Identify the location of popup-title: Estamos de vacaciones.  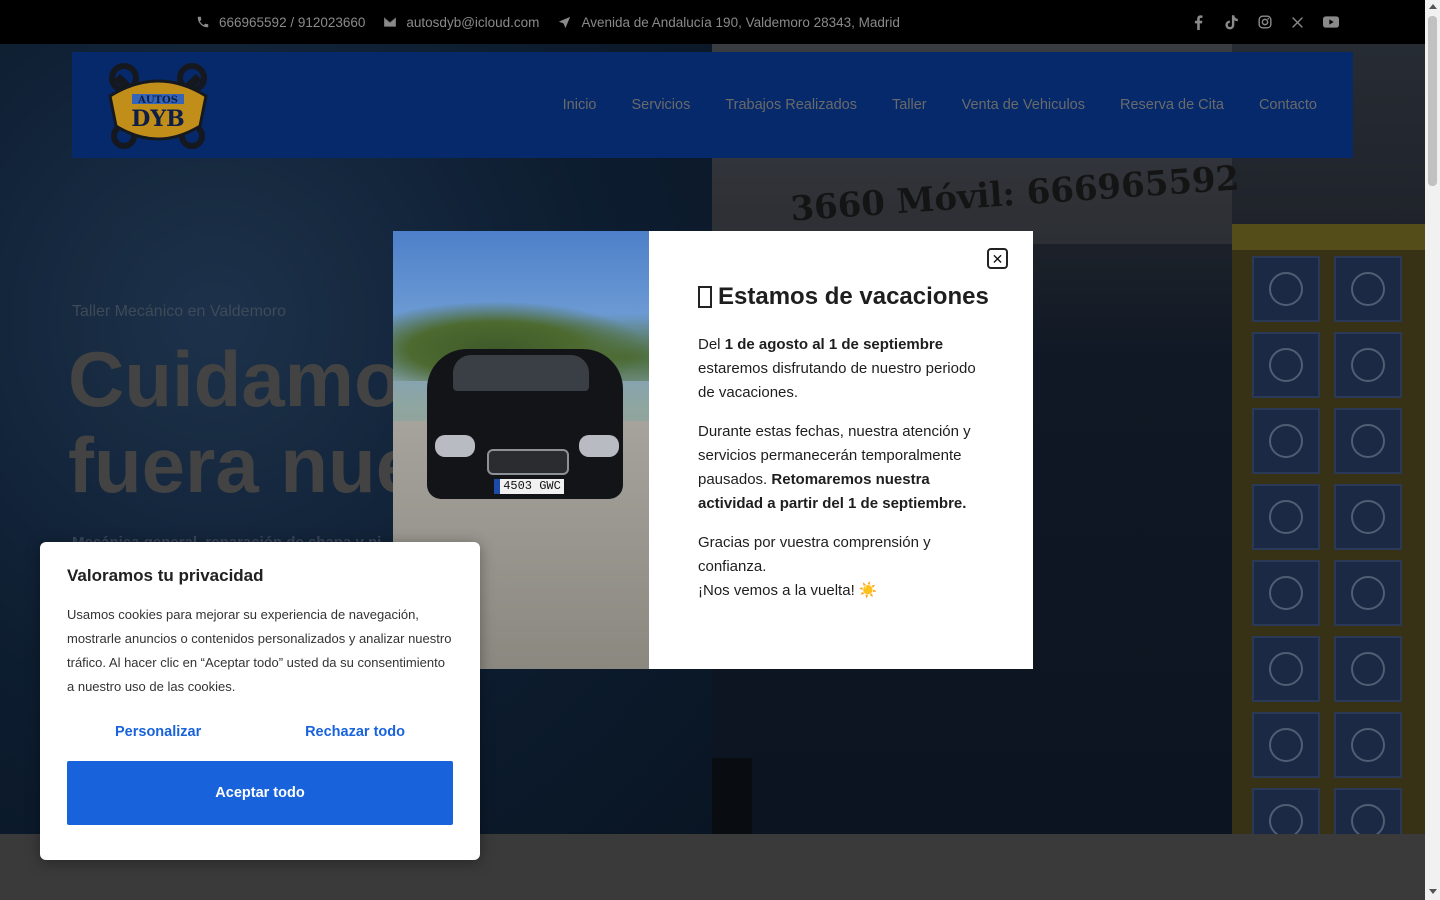
(845, 297).